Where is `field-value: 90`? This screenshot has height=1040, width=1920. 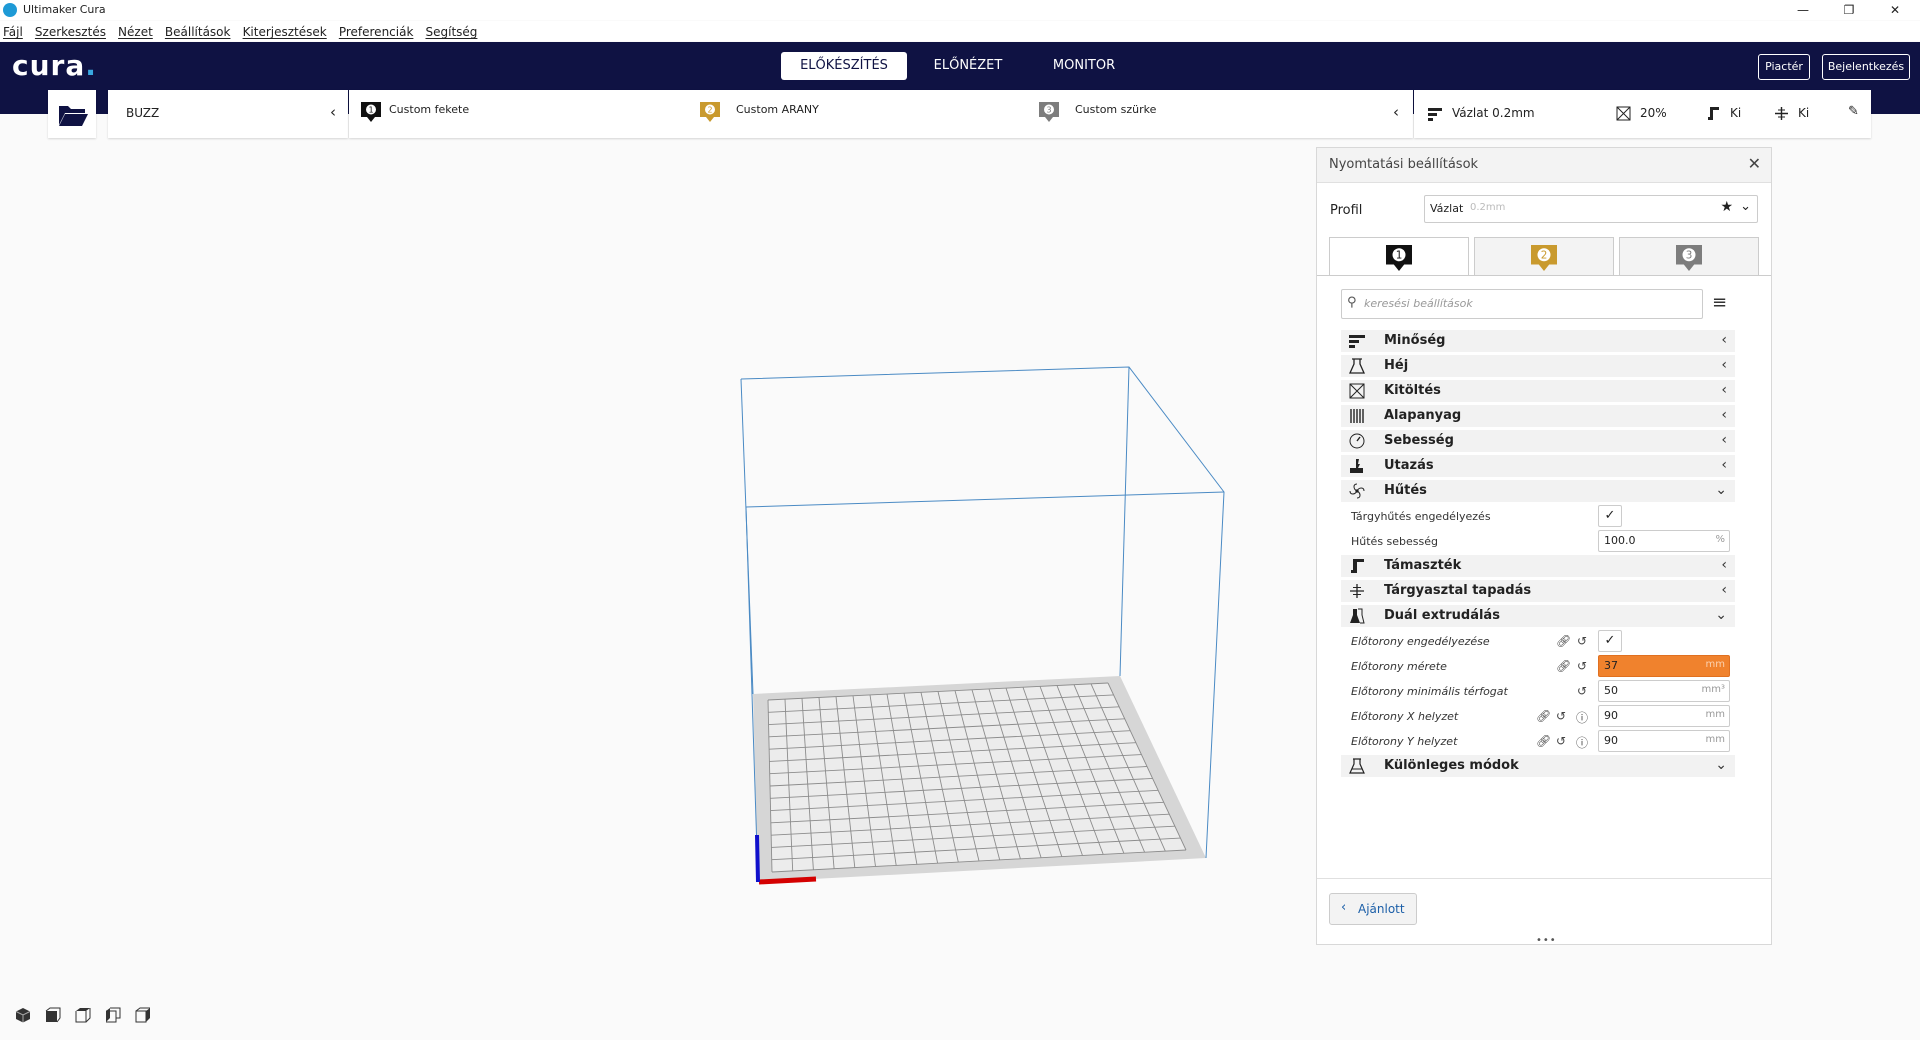 field-value: 90 is located at coordinates (1611, 740).